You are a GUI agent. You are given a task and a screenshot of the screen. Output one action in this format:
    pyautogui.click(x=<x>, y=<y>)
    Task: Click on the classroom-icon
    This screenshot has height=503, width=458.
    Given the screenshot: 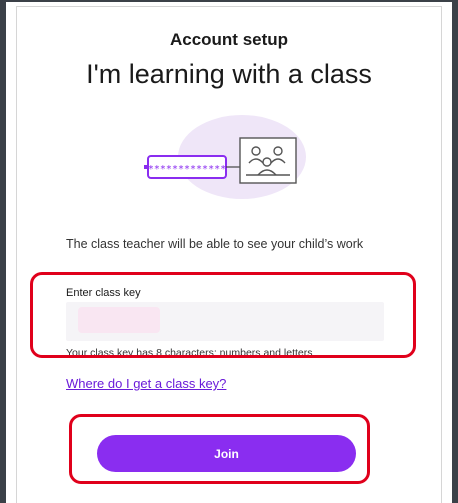 What is the action you would take?
    pyautogui.click(x=268, y=160)
    